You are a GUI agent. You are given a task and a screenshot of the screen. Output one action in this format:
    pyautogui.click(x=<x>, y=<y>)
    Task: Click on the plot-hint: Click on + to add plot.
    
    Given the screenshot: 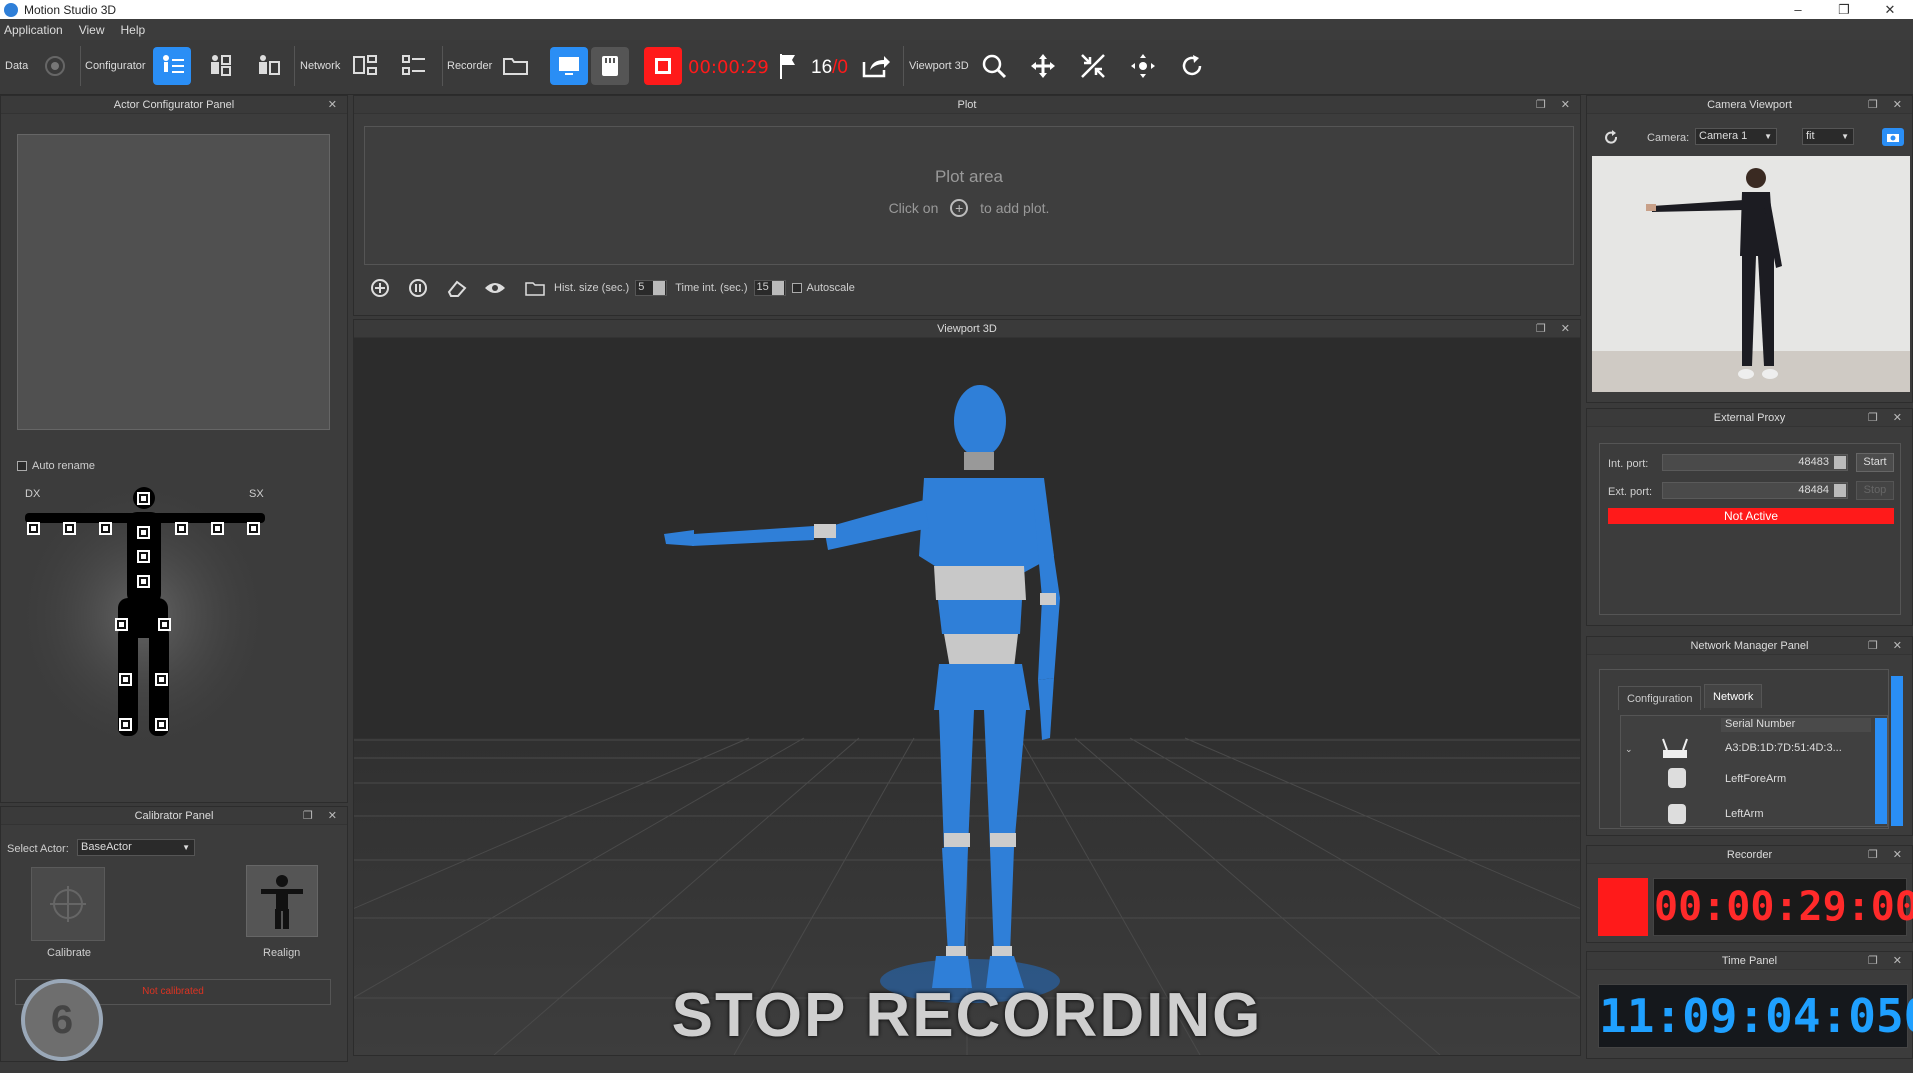 What is the action you would take?
    pyautogui.click(x=969, y=208)
    